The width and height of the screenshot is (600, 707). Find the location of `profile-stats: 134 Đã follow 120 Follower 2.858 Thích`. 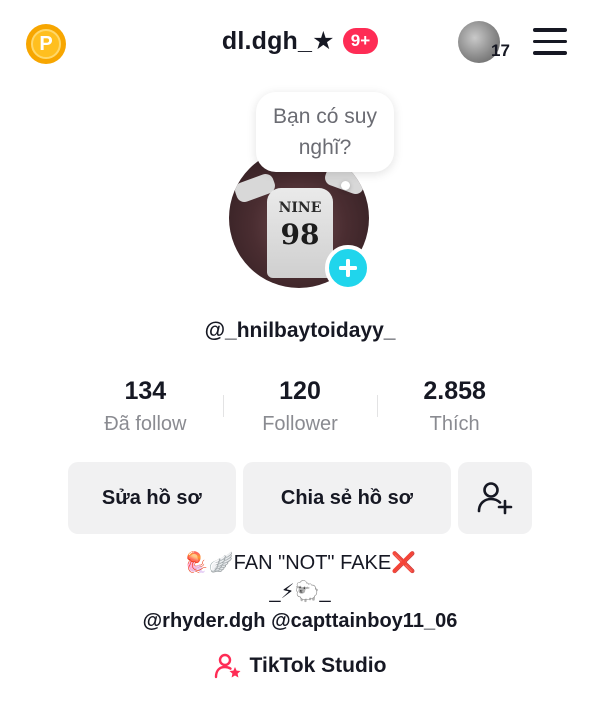

profile-stats: 134 Đã follow 120 Follower 2.858 Thích is located at coordinates (300, 410).